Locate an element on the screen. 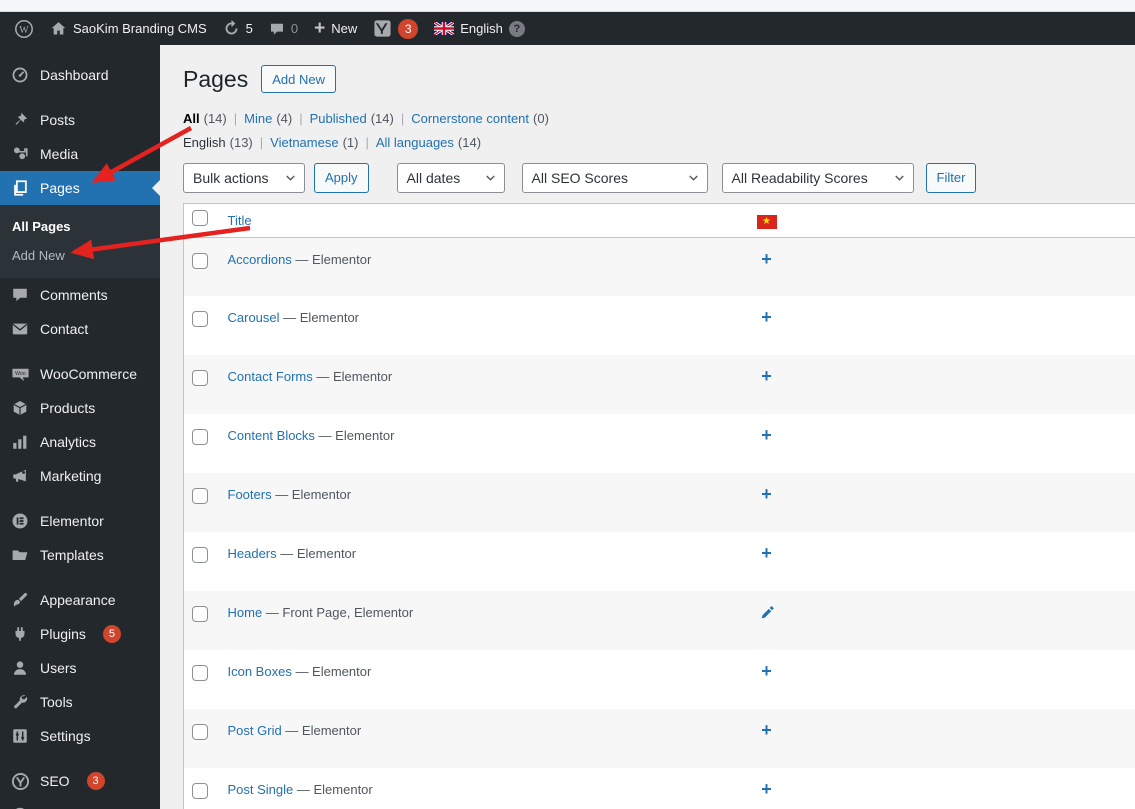 This screenshot has height=809, width=1135. table-row: Carousel — Elementor + is located at coordinates (659, 325).